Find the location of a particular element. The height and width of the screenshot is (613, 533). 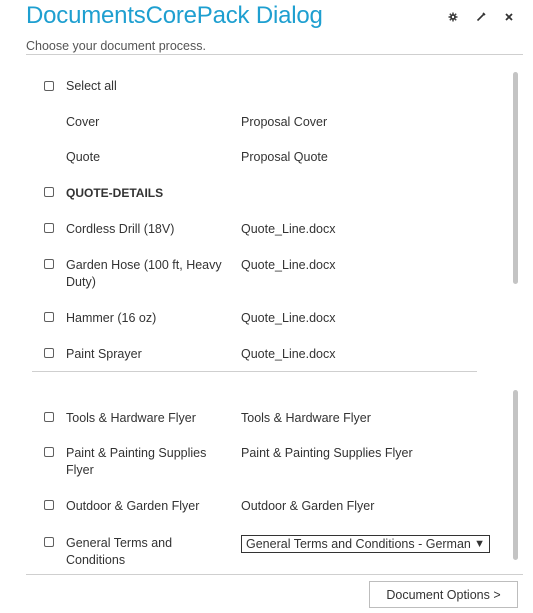

language-select-value: General Terms and Conditions - German is located at coordinates (358, 544).